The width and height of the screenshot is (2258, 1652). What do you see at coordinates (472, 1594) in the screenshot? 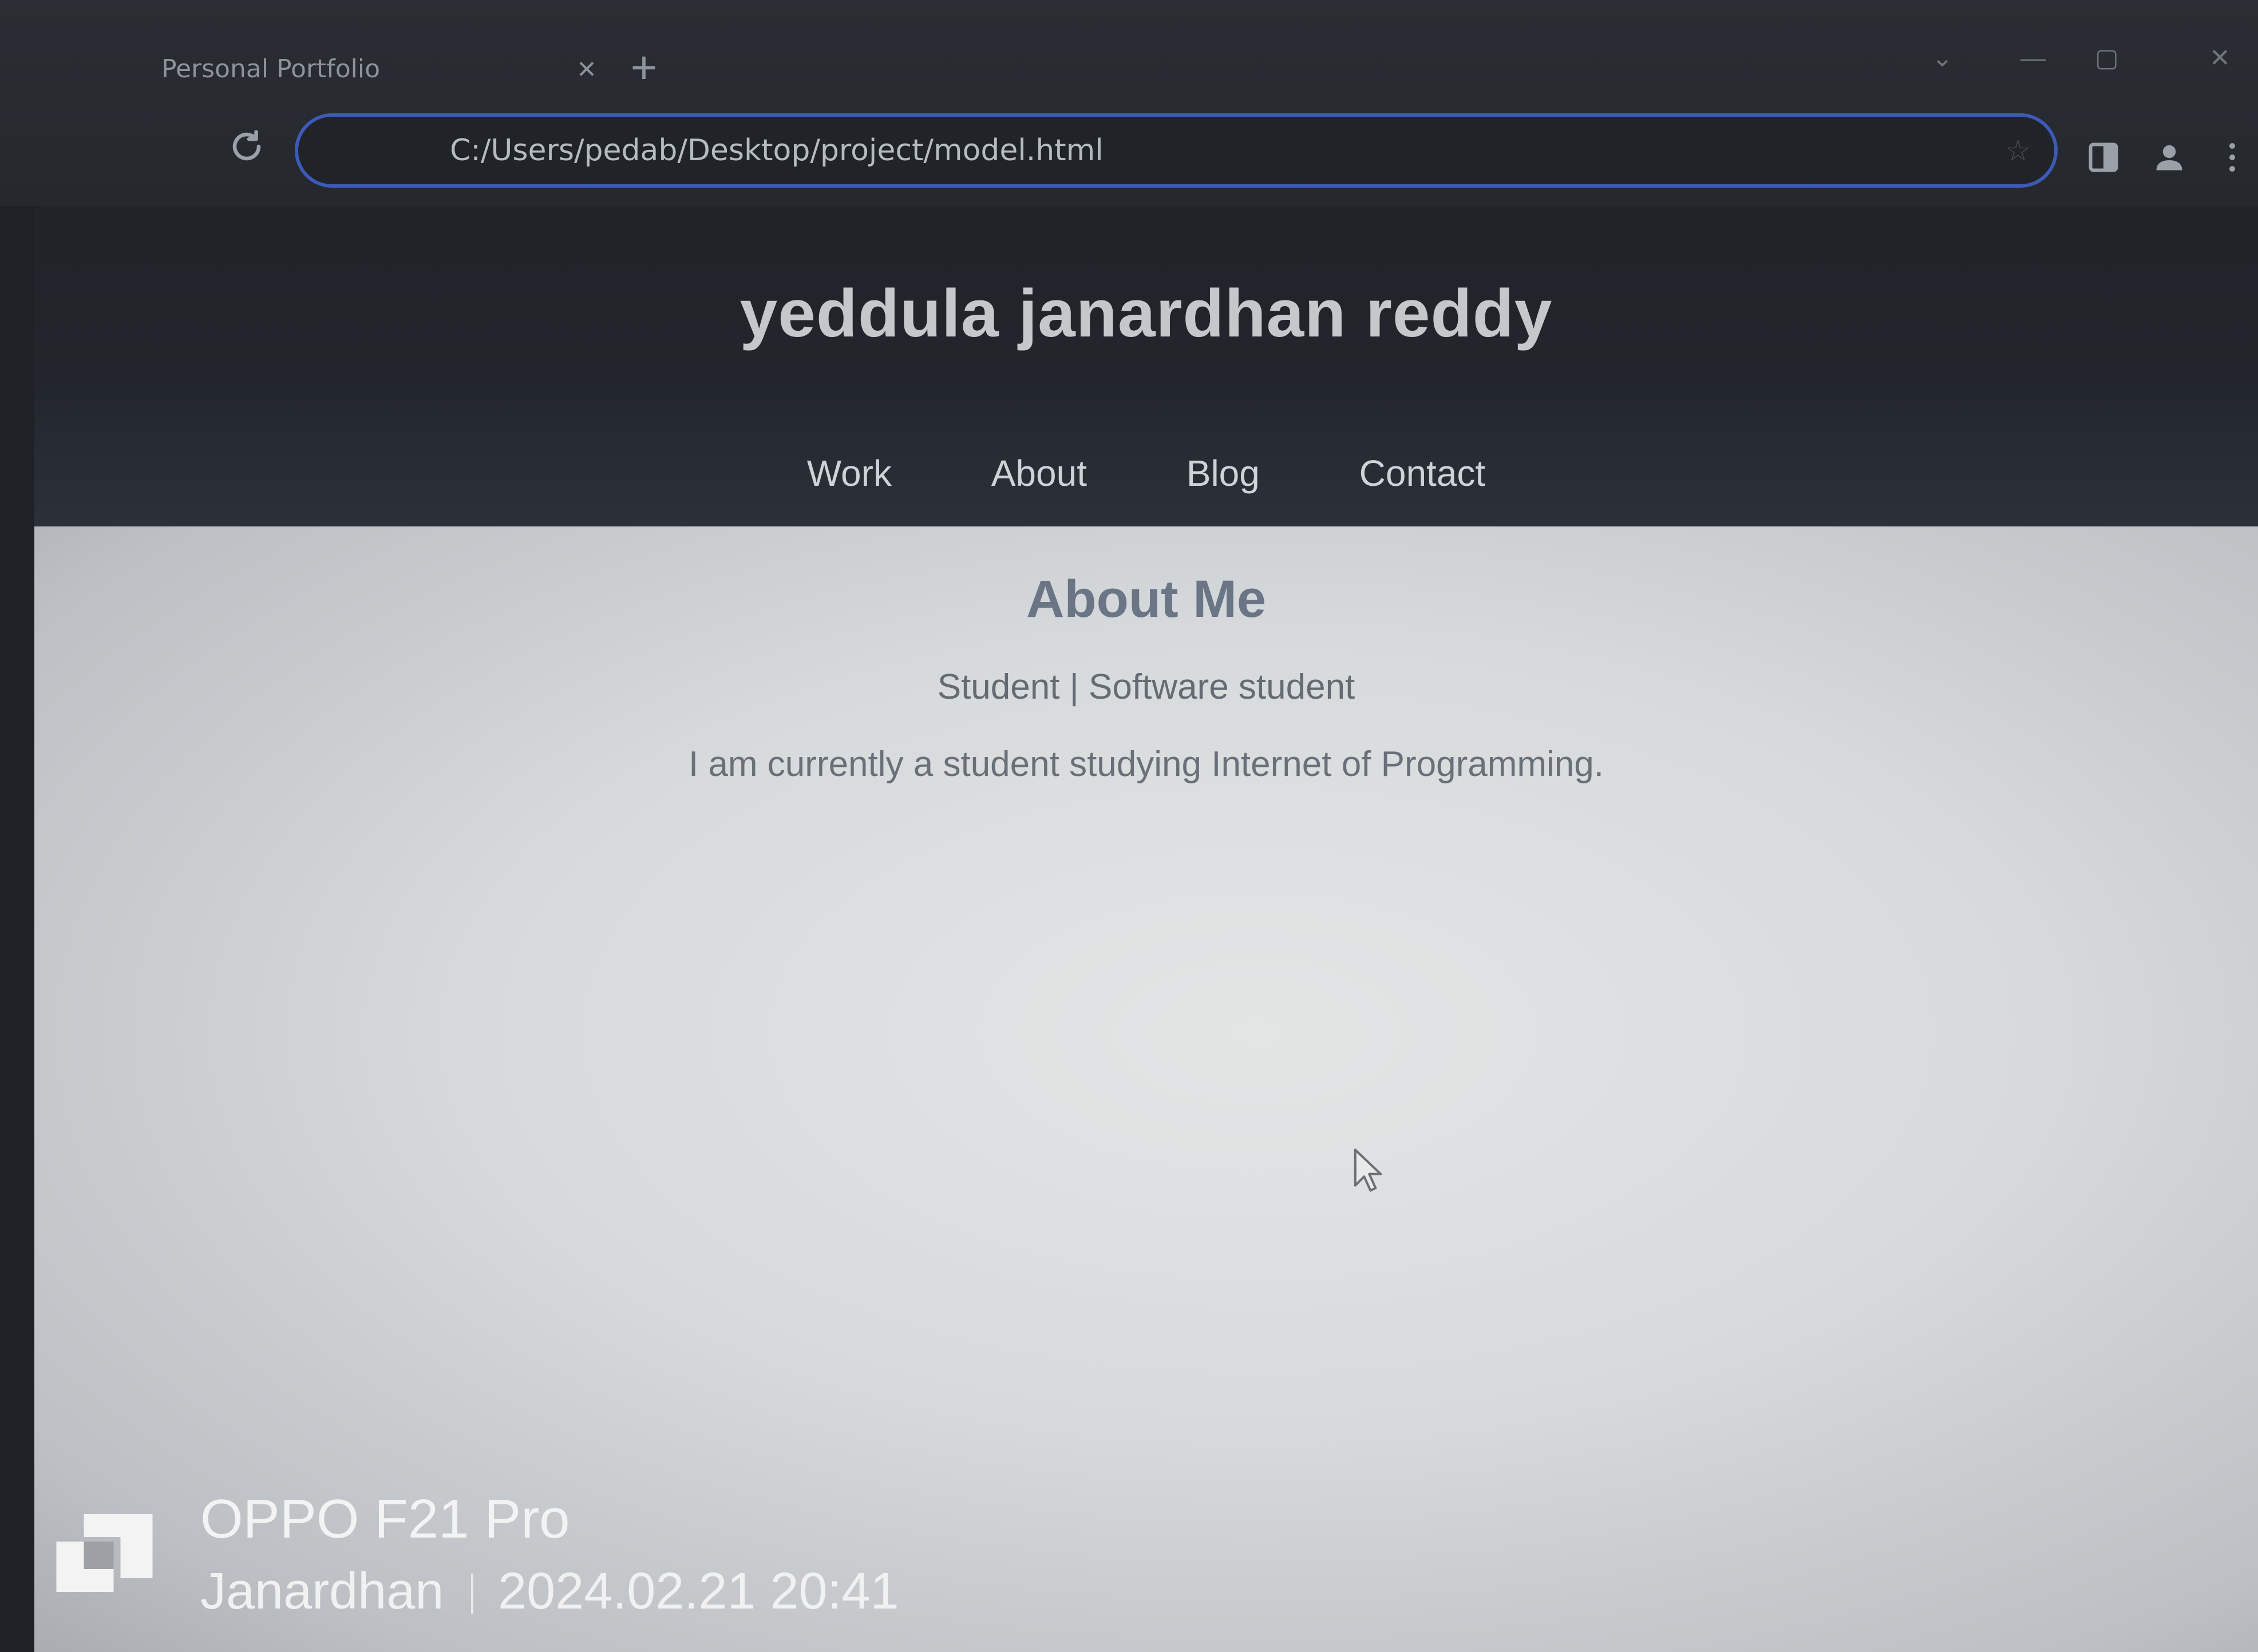
I see `watermark-divider` at bounding box center [472, 1594].